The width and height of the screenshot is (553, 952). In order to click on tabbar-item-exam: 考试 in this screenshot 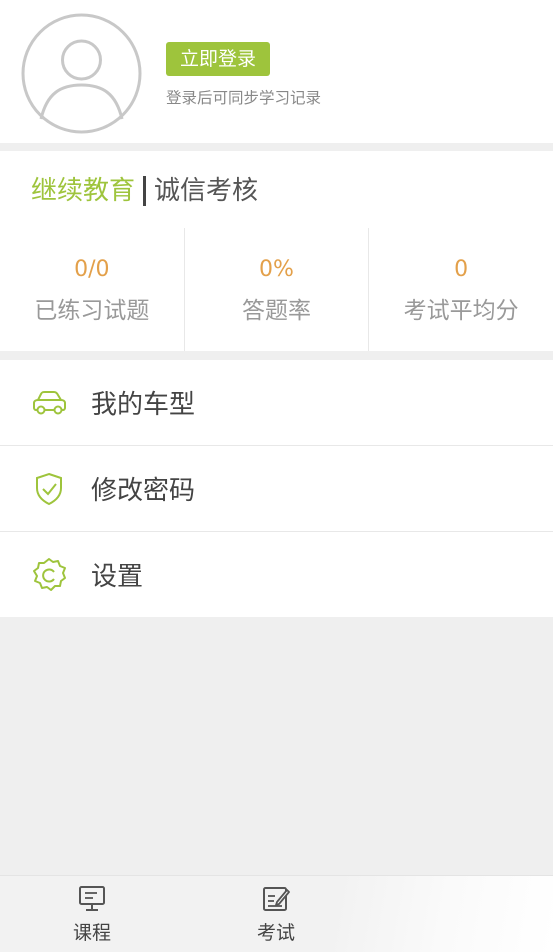, I will do `click(276, 914)`.